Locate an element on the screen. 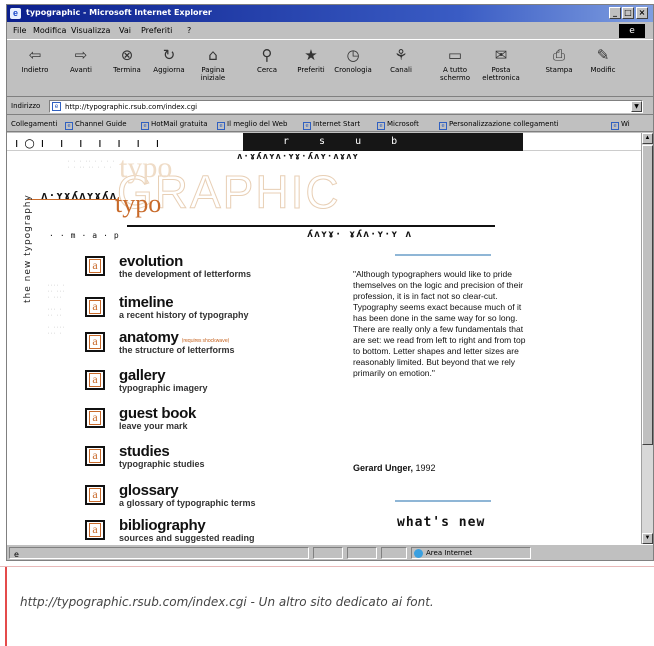  nav-item-studies: a studies typographic studies is located at coordinates (205, 458).